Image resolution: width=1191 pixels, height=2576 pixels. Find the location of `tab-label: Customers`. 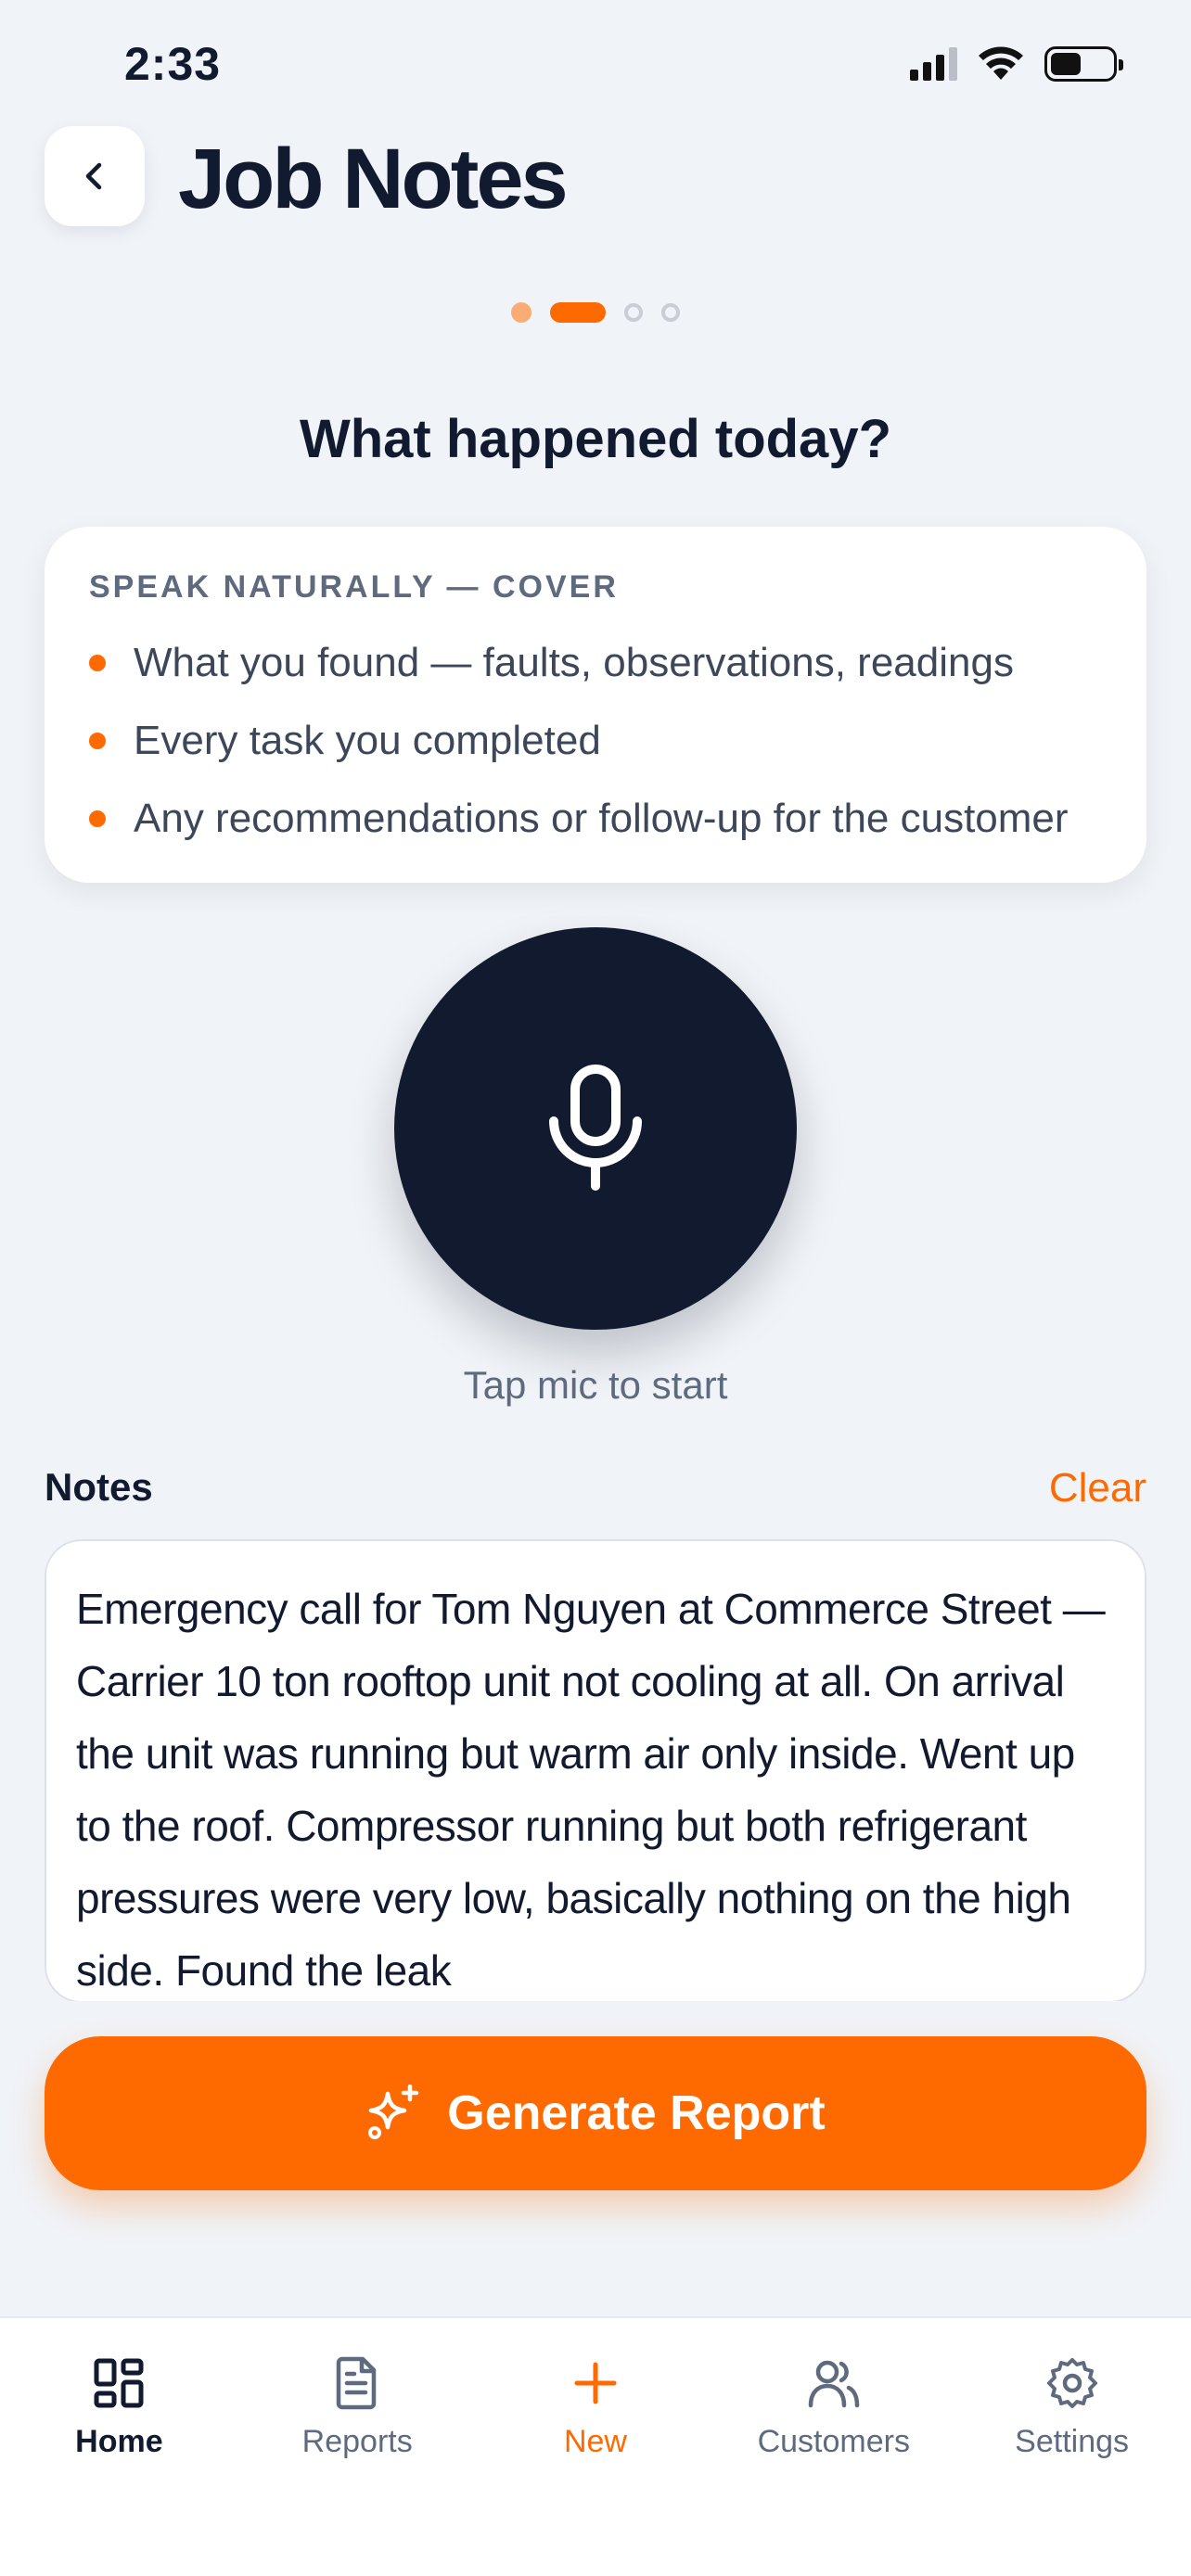

tab-label: Customers is located at coordinates (833, 2441).